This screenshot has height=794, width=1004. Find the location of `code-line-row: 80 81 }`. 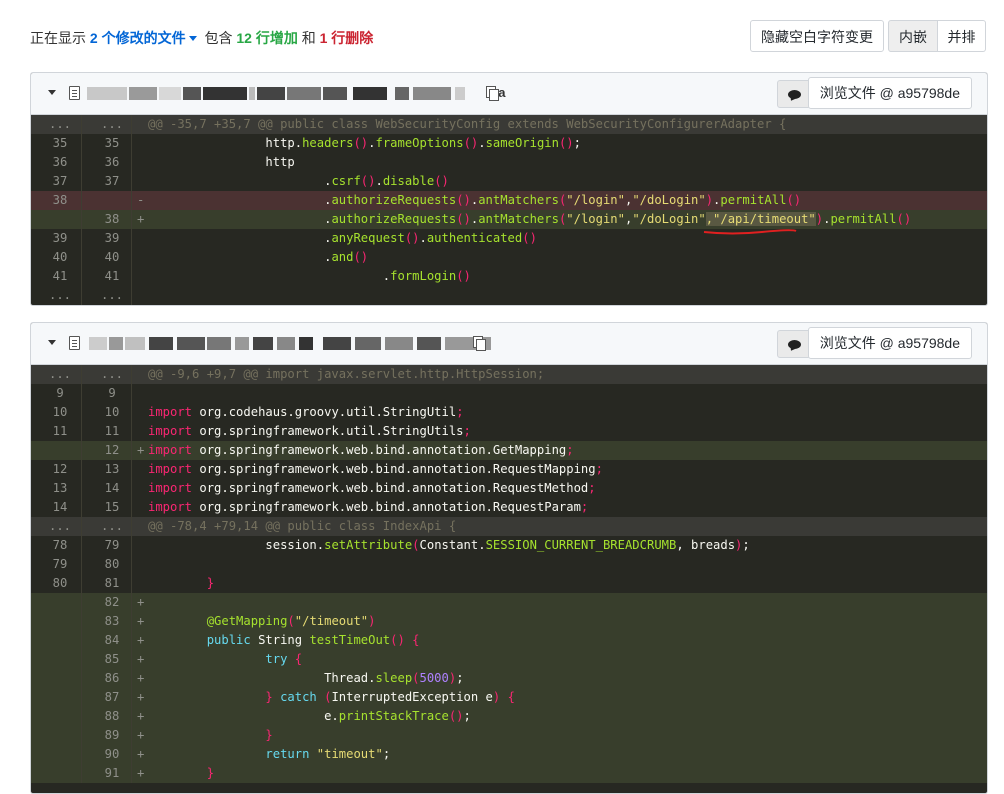

code-line-row: 80 81 } is located at coordinates (509, 583).